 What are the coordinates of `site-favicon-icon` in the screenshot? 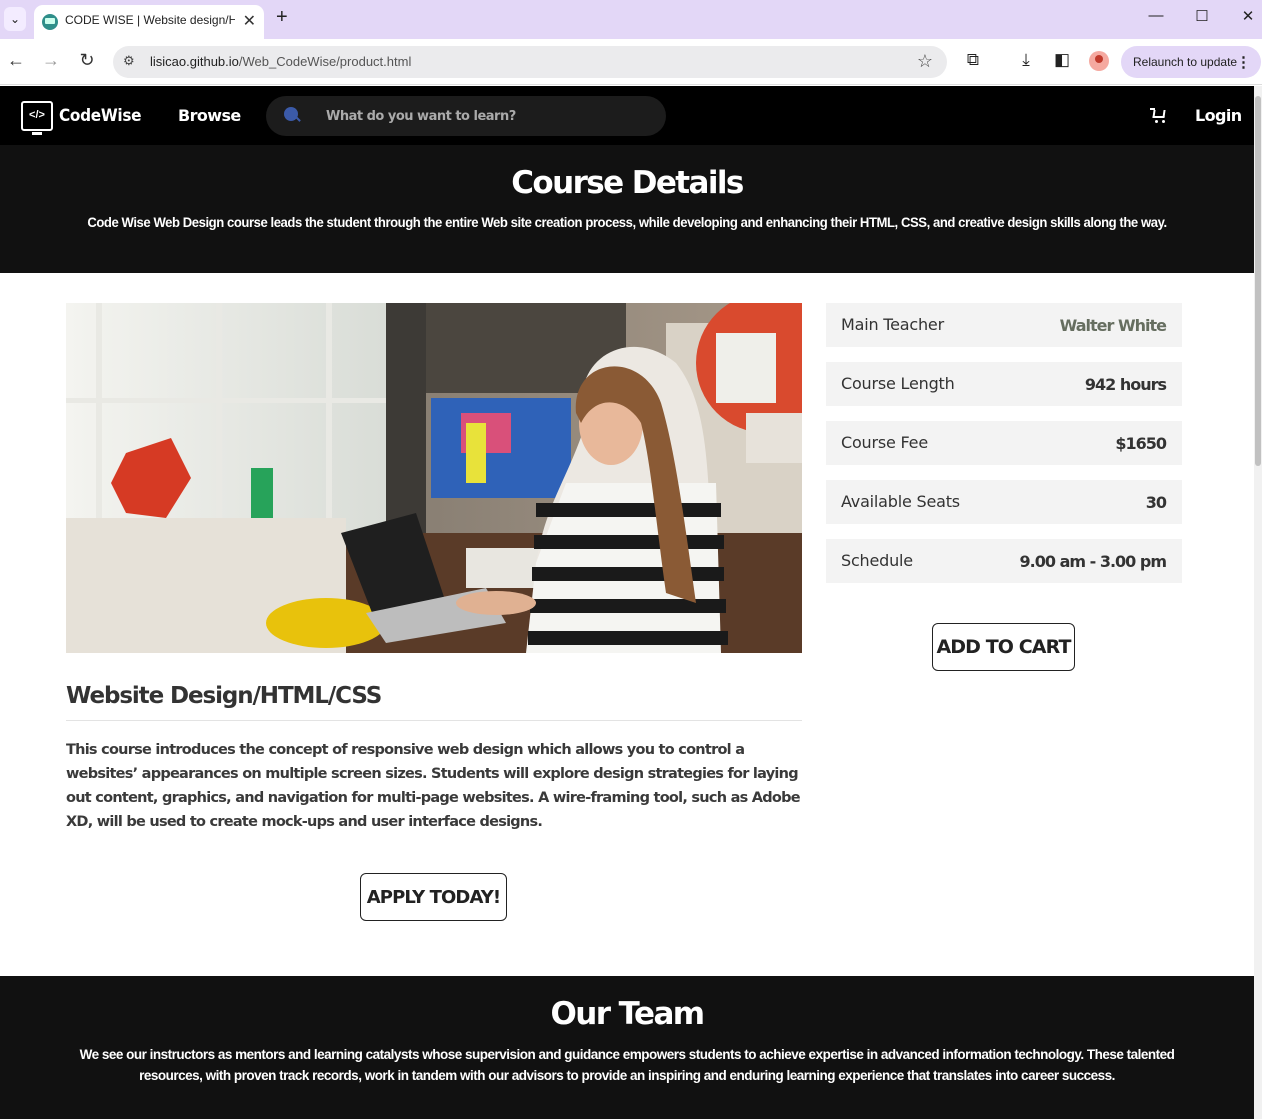 It's located at (50, 22).